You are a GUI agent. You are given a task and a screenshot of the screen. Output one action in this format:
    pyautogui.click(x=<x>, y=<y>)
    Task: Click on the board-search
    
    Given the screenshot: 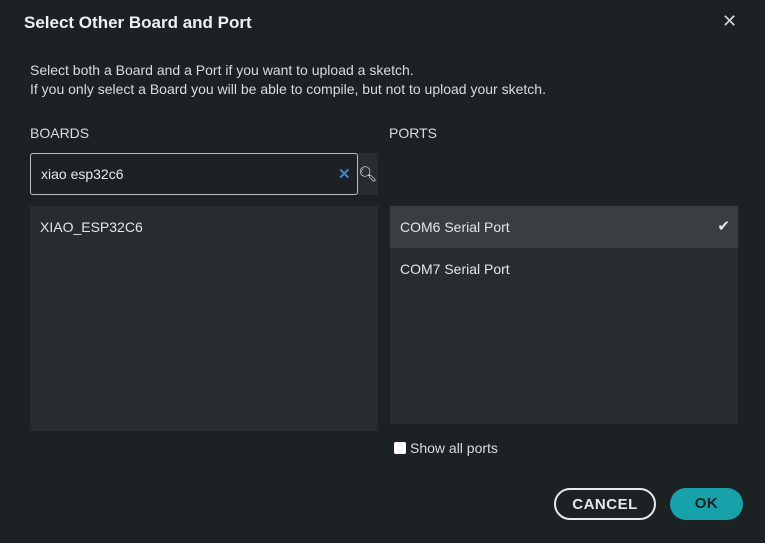 What is the action you would take?
    pyautogui.click(x=204, y=174)
    